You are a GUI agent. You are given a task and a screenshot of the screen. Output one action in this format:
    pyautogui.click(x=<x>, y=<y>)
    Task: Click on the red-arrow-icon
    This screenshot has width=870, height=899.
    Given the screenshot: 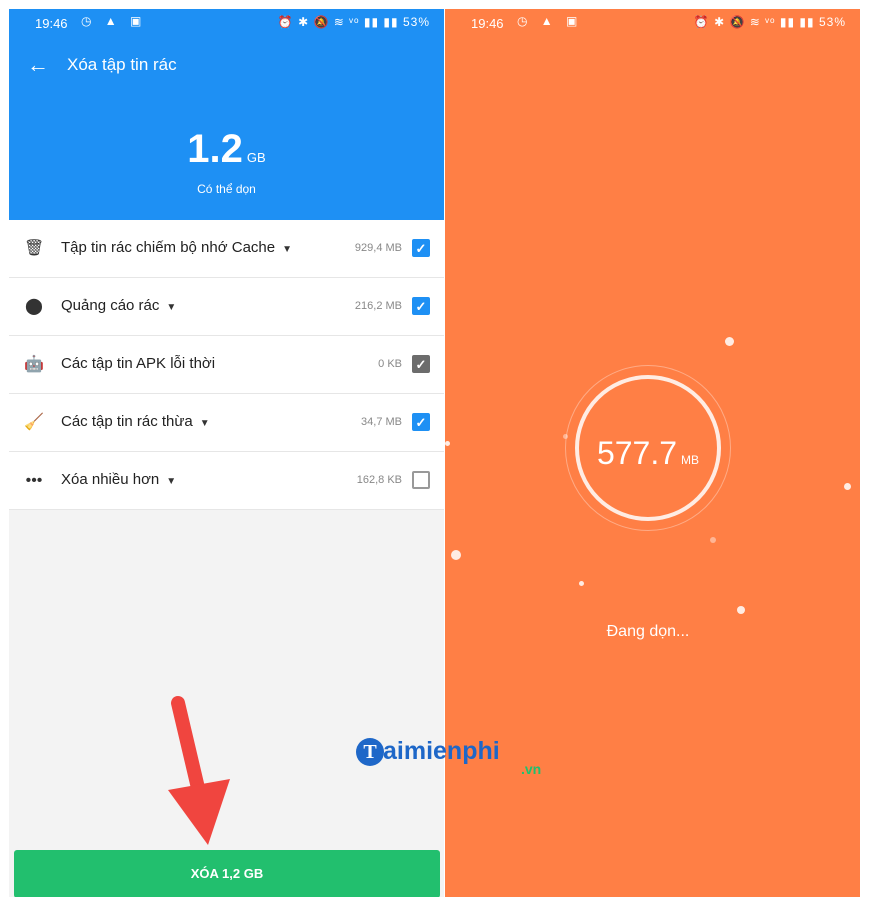 What is the action you would take?
    pyautogui.click(x=199, y=770)
    